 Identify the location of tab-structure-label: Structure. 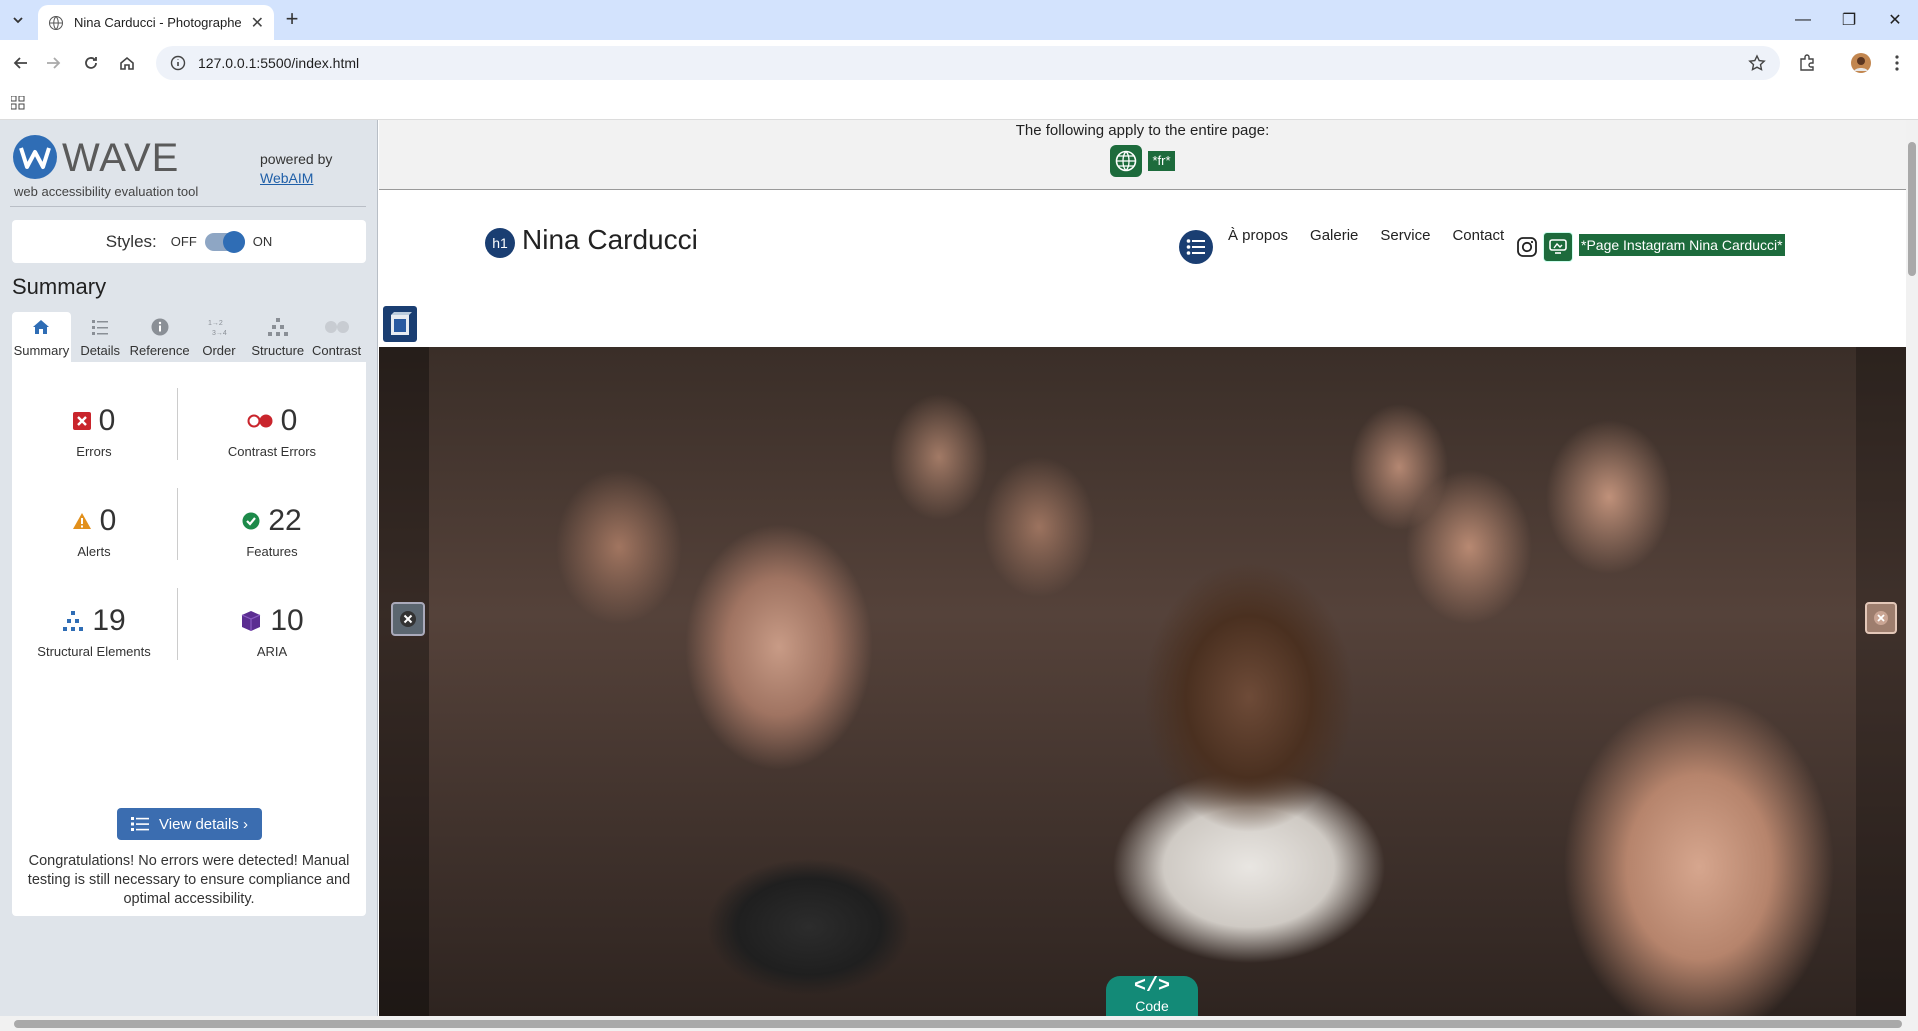
(278, 350).